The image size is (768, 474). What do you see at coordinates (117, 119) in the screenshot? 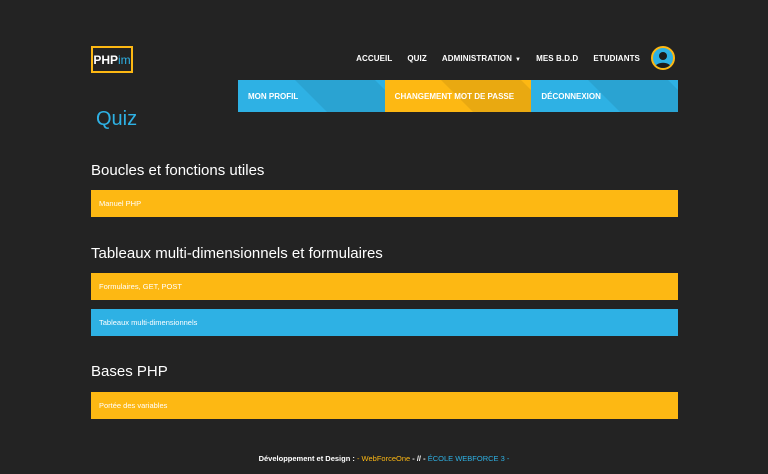
I see `page-title: Quiz` at bounding box center [117, 119].